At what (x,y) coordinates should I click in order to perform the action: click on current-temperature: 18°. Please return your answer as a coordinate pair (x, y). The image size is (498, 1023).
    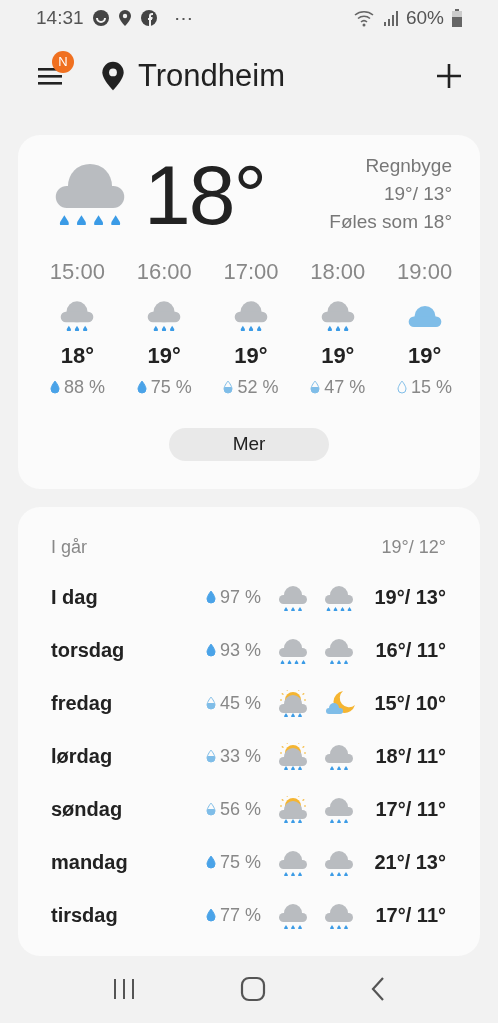
    Looking at the image, I should click on (205, 195).